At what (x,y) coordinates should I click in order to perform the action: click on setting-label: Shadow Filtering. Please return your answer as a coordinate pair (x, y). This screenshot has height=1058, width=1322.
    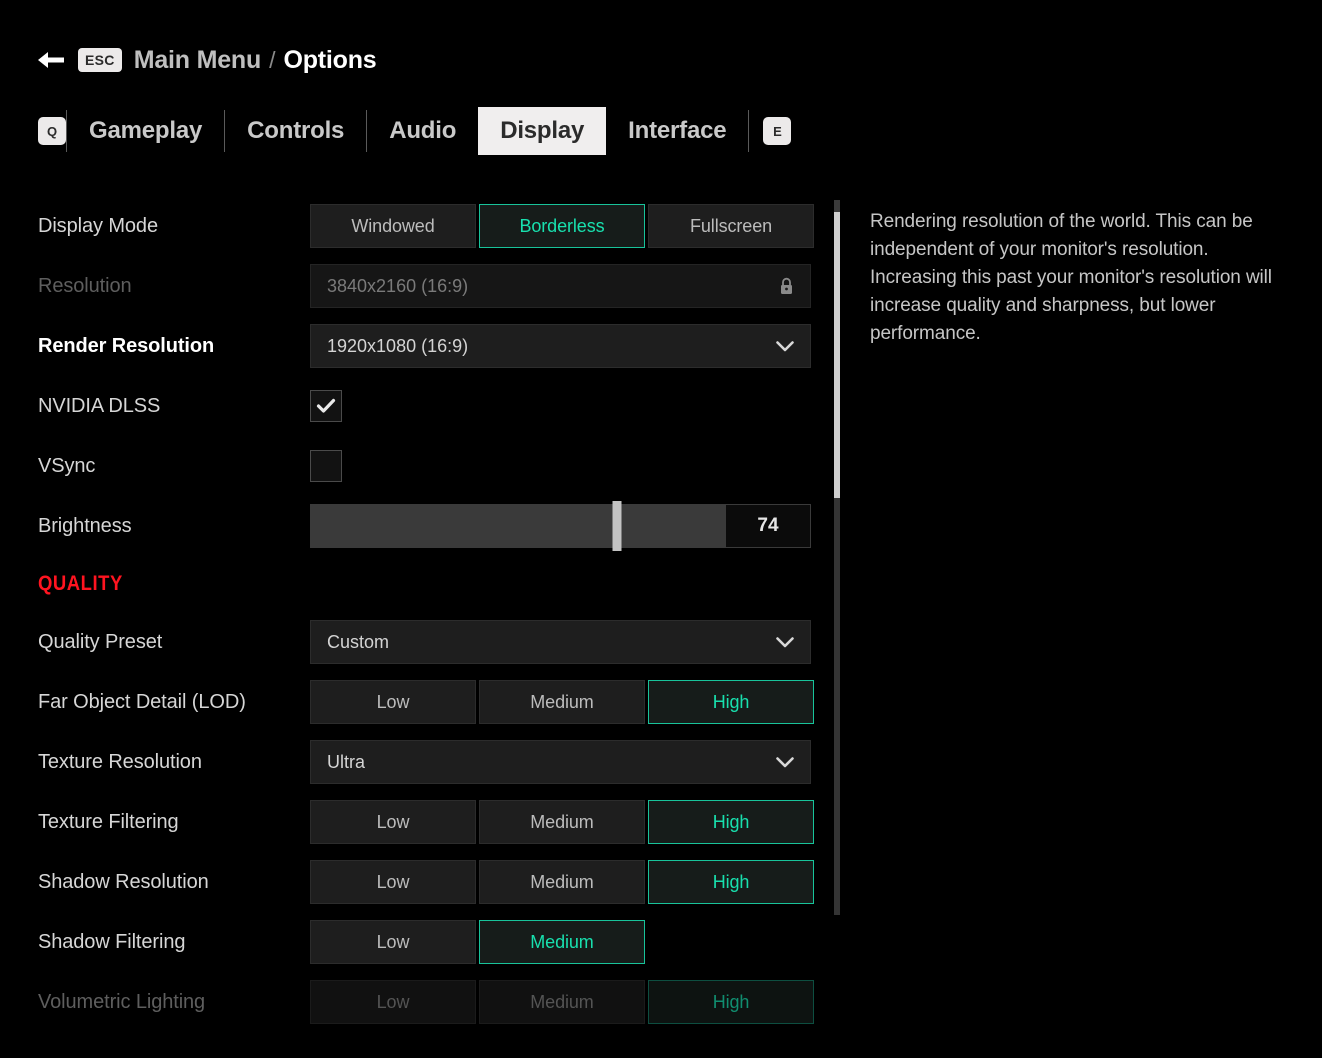
    Looking at the image, I should click on (112, 941).